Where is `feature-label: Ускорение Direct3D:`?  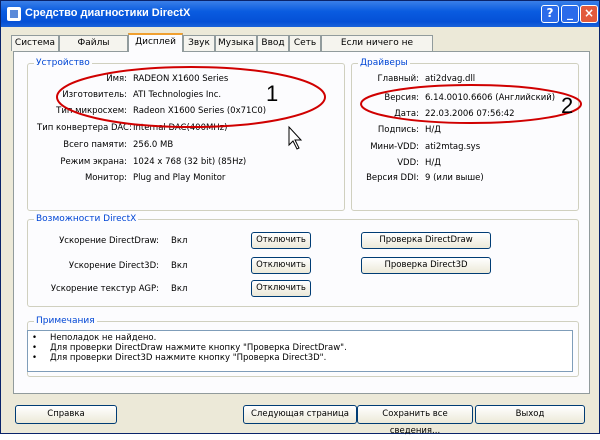
feature-label: Ускорение Direct3D: is located at coordinates (113, 266).